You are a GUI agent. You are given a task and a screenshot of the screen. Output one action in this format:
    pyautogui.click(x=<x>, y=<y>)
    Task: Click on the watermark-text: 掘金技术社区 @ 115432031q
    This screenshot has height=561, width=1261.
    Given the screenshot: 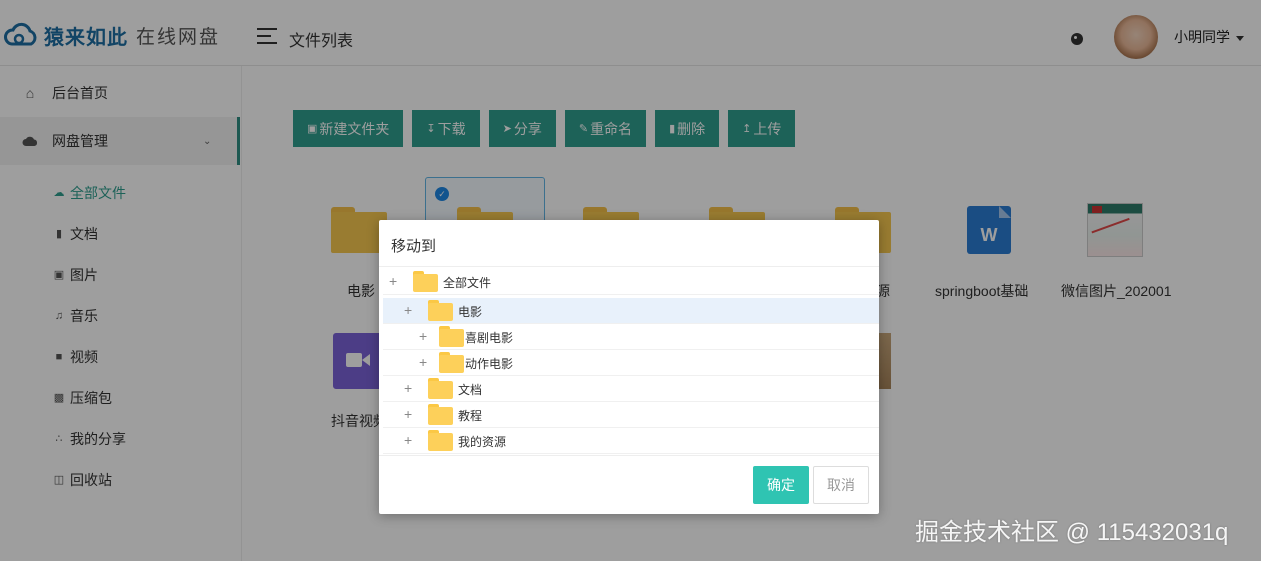 What is the action you would take?
    pyautogui.click(x=1072, y=532)
    